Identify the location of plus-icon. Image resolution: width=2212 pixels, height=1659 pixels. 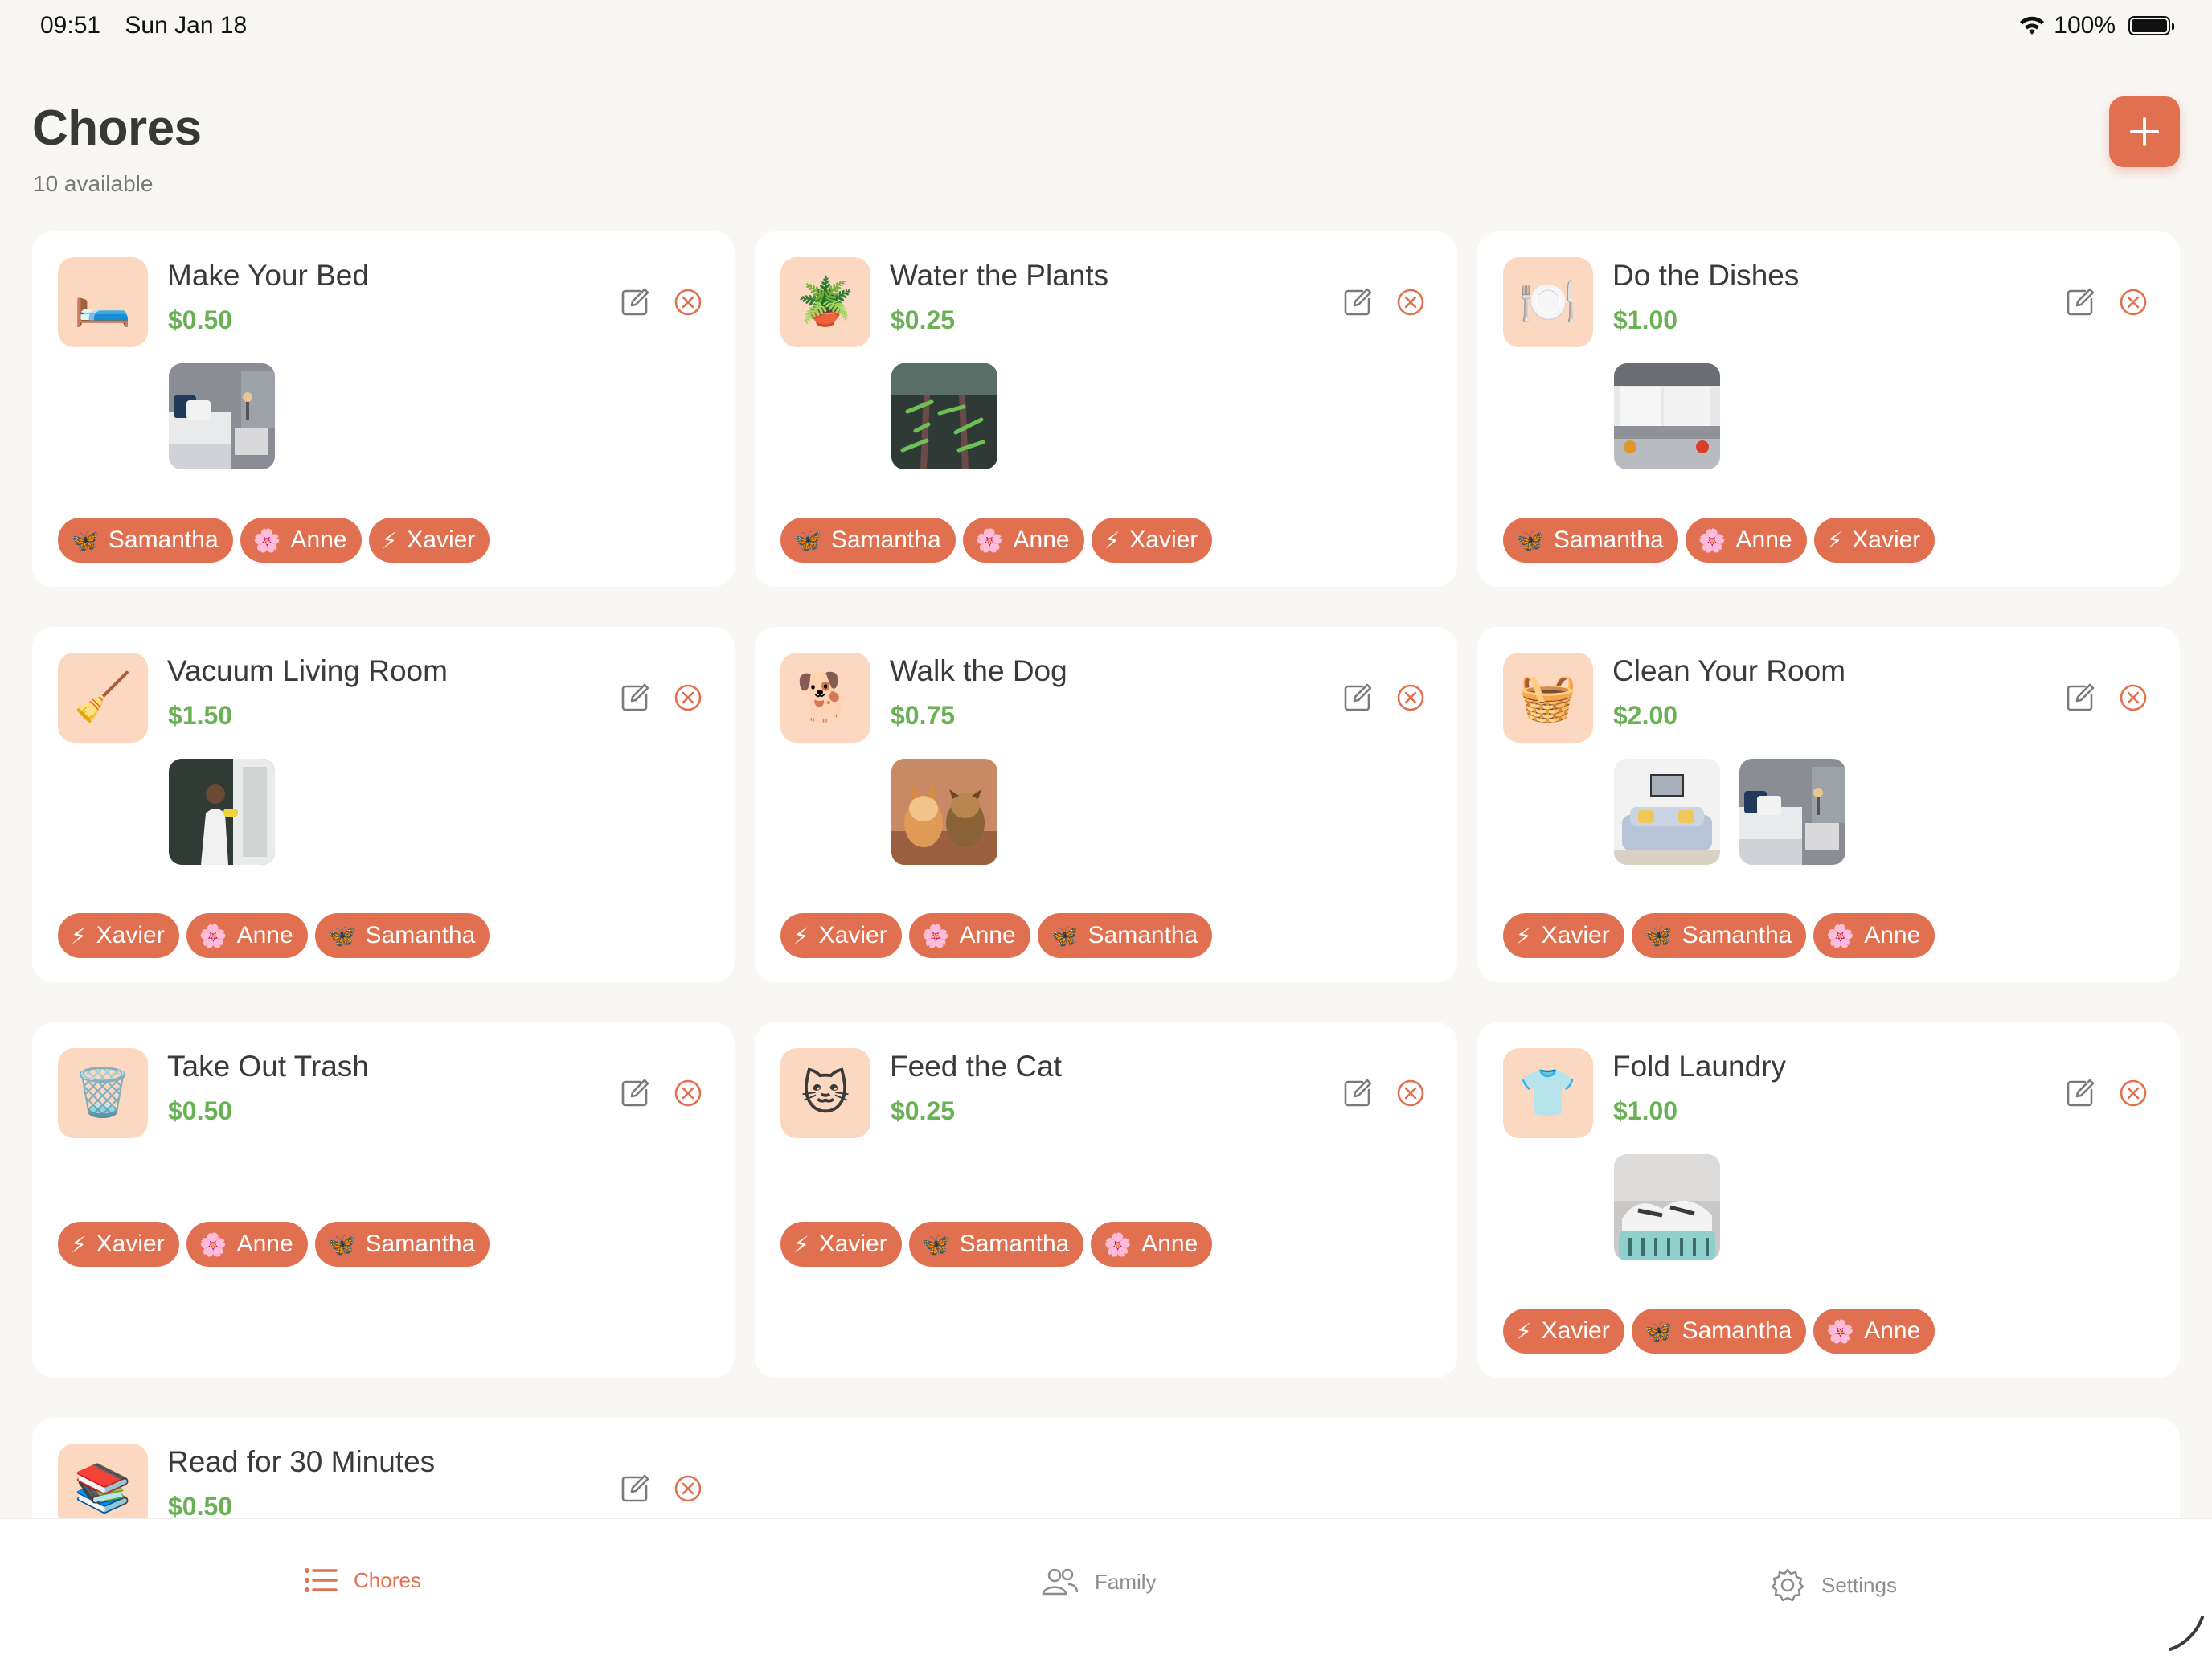
(2144, 131).